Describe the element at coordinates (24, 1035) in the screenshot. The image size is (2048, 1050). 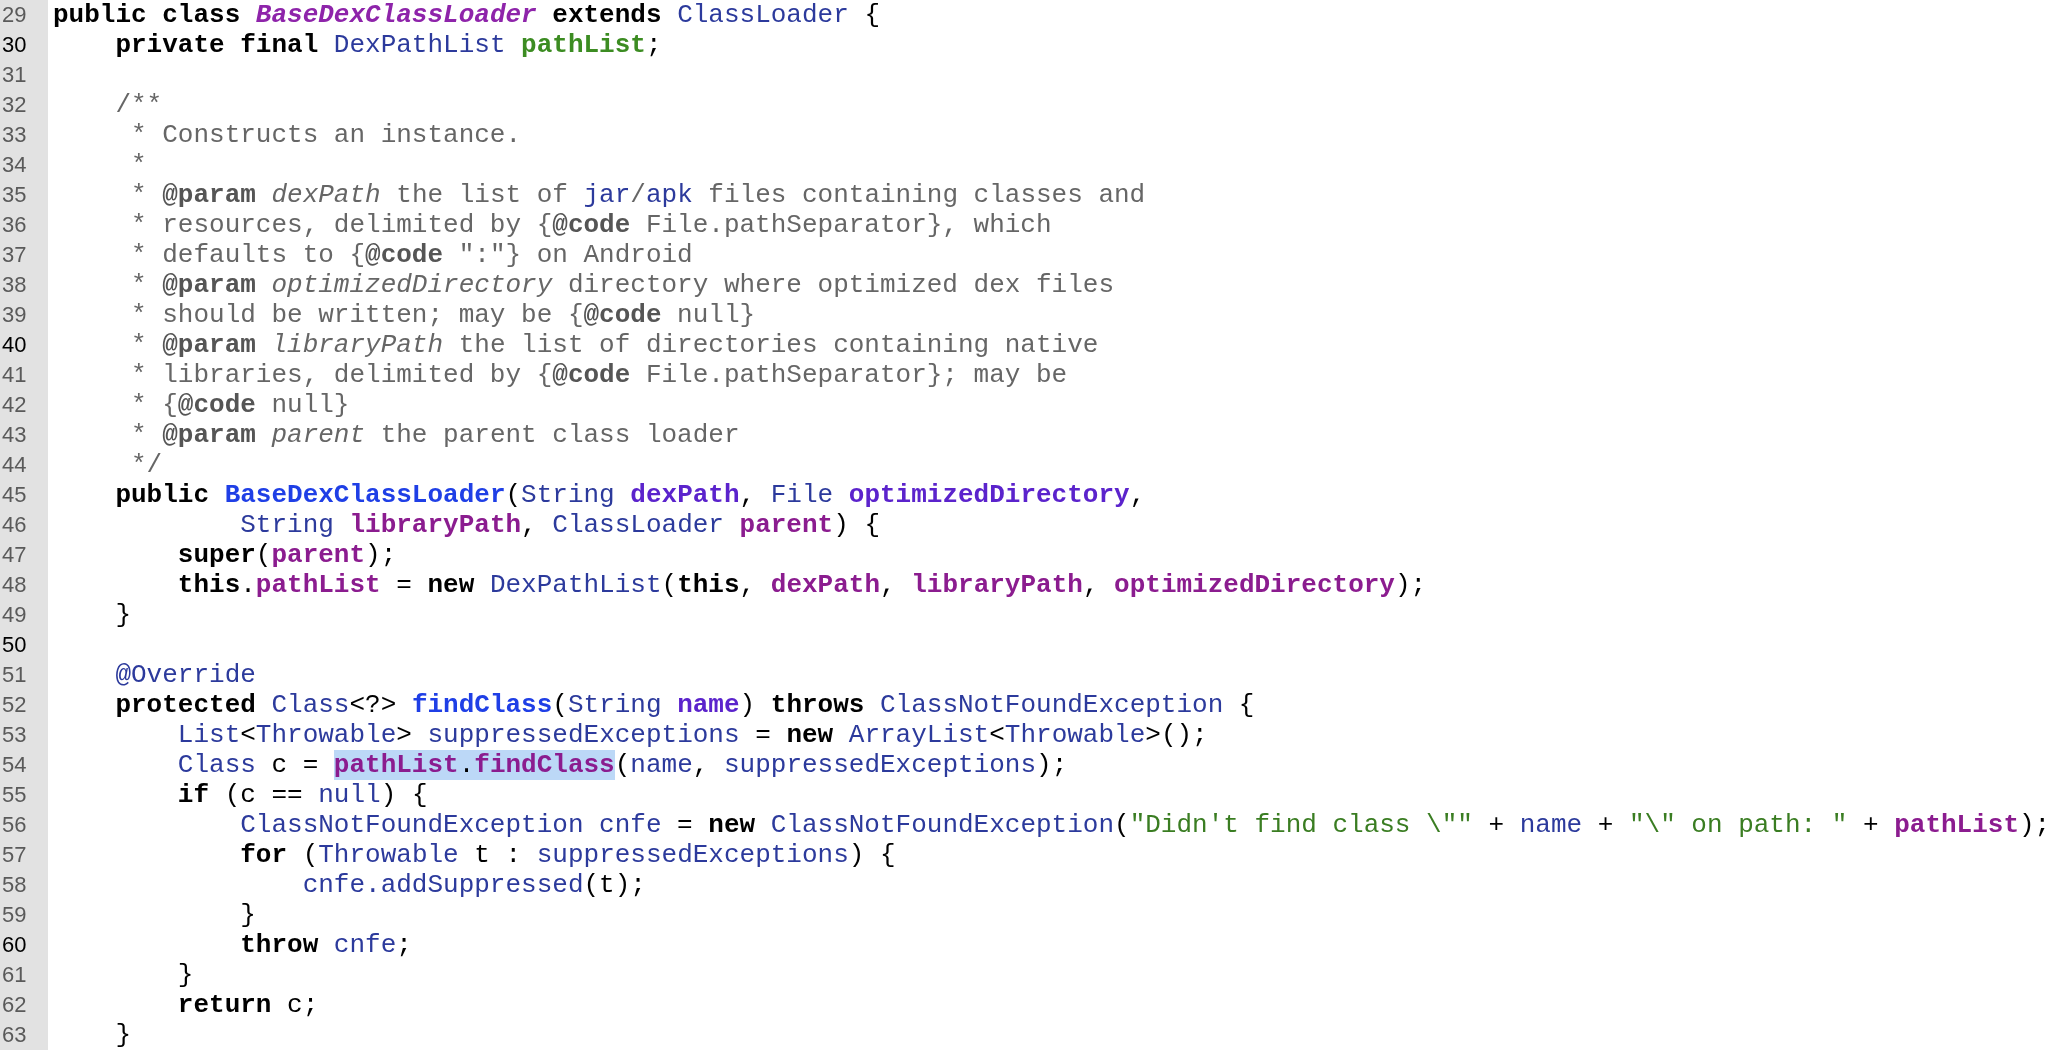
I see `line-number: 63` at that location.